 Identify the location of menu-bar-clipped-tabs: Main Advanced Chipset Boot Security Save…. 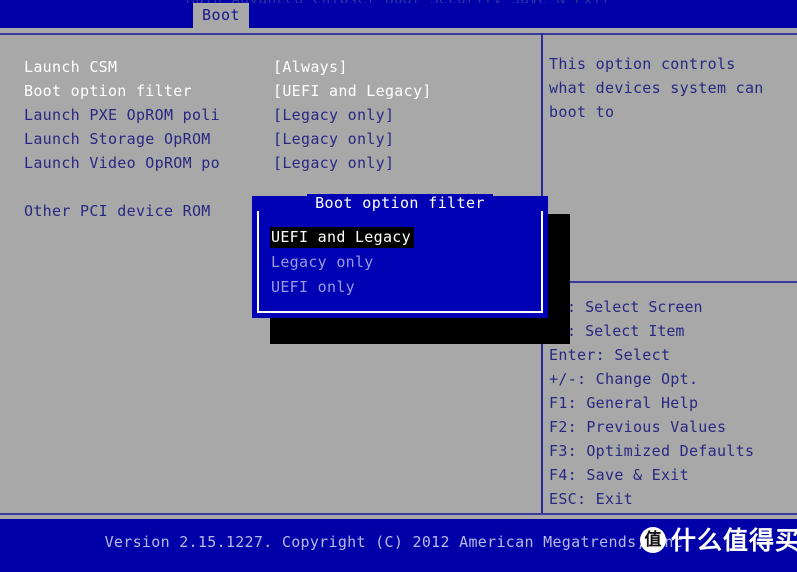
(398, 1).